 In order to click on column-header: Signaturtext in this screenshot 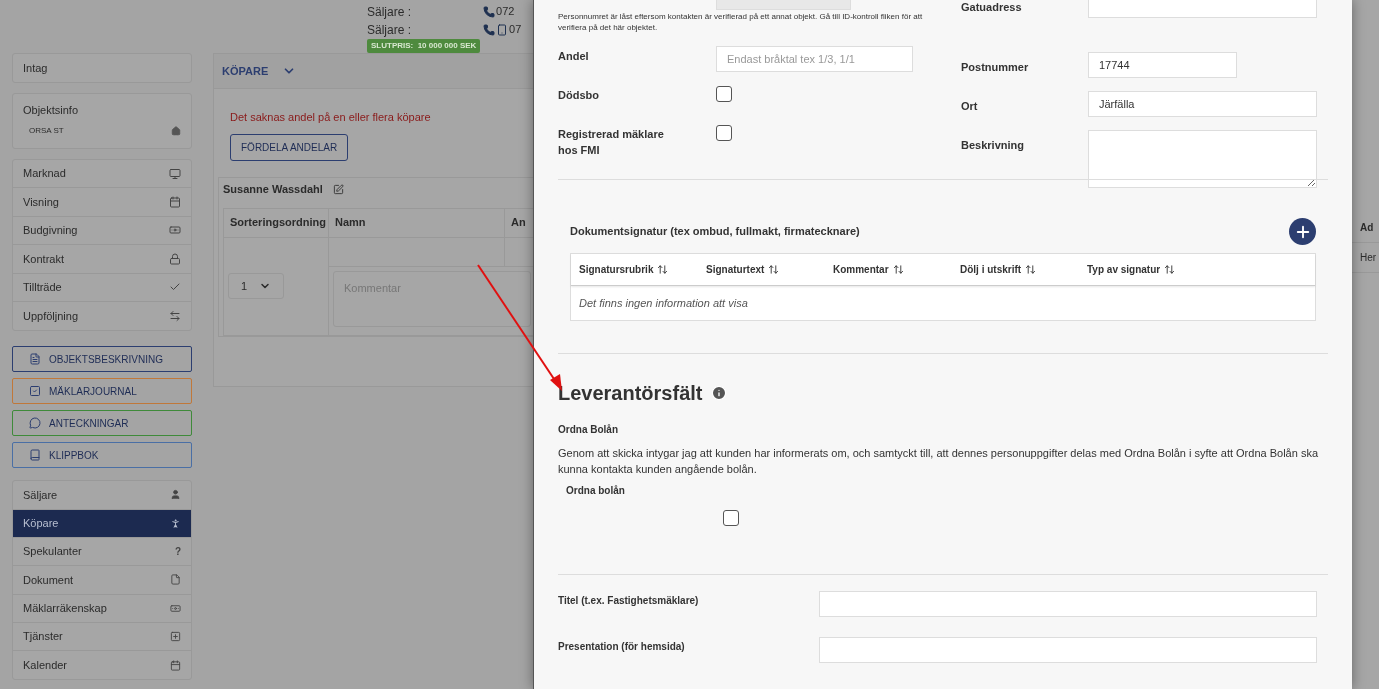, I will do `click(769, 269)`.